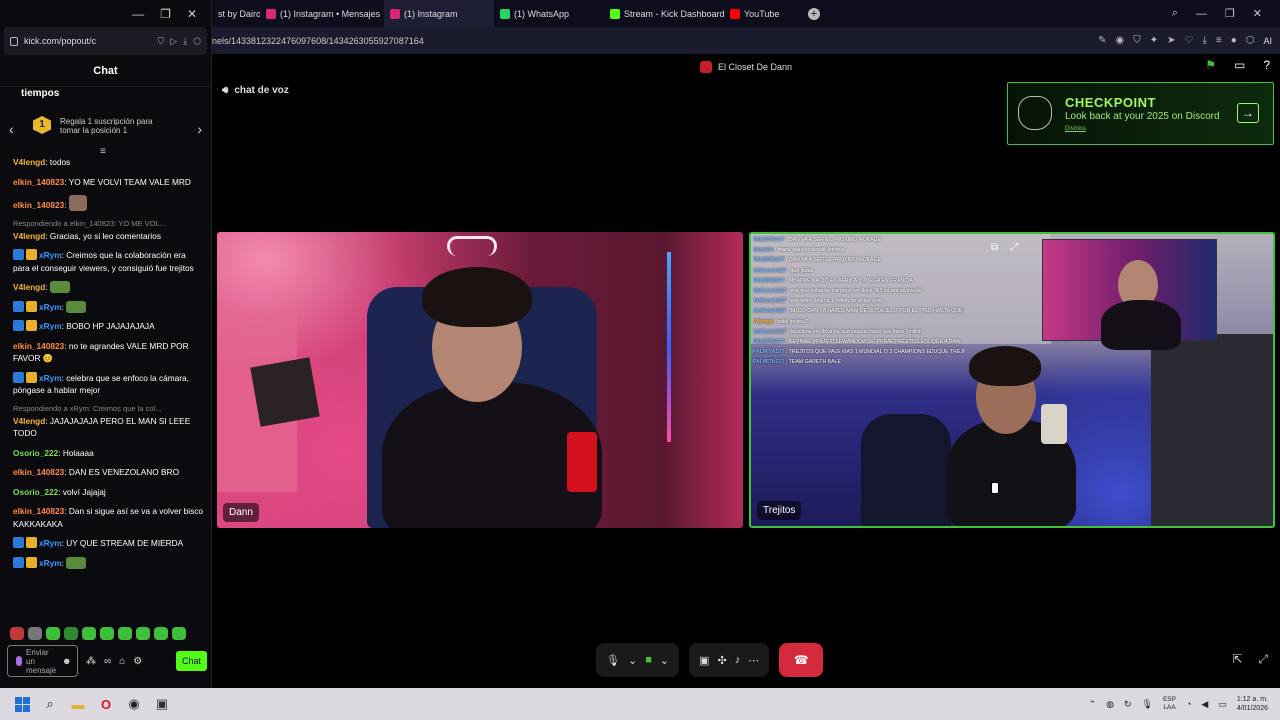  What do you see at coordinates (1093, 704) in the screenshot?
I see `chevron-up-icon: ⌃` at bounding box center [1093, 704].